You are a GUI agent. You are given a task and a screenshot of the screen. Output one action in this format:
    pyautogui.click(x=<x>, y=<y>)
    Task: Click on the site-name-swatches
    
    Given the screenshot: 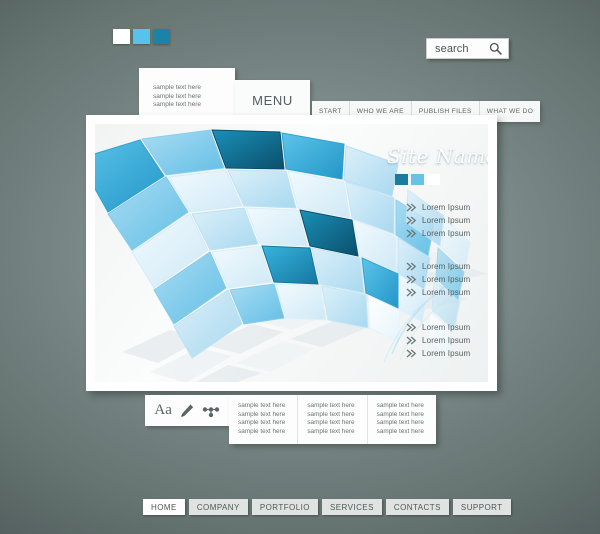 What is the action you would take?
    pyautogui.click(x=417, y=179)
    